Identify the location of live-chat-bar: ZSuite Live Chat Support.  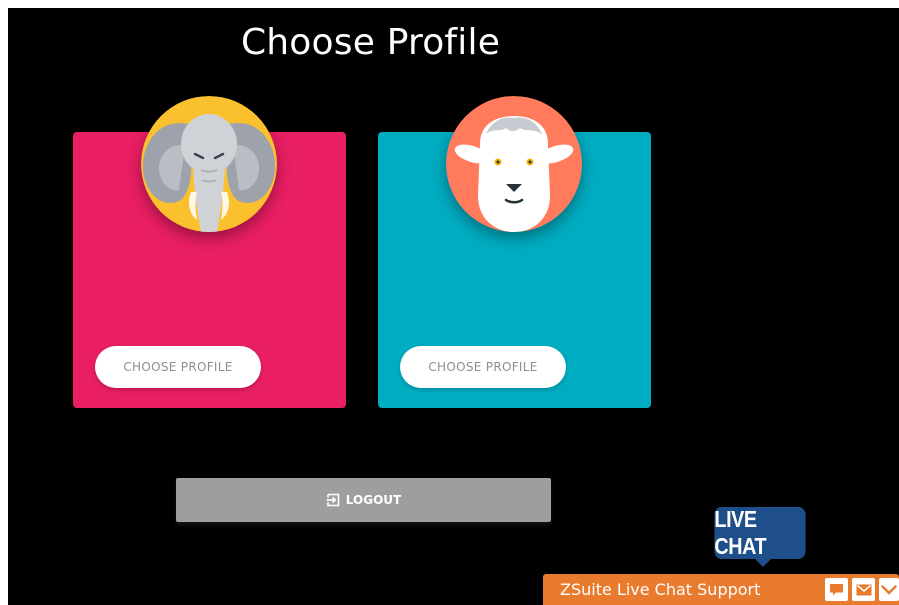
(721, 589).